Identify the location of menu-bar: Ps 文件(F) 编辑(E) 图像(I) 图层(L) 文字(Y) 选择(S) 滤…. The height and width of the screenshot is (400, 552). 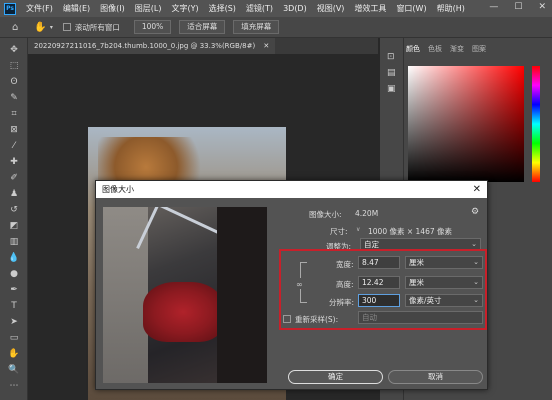
(276, 8).